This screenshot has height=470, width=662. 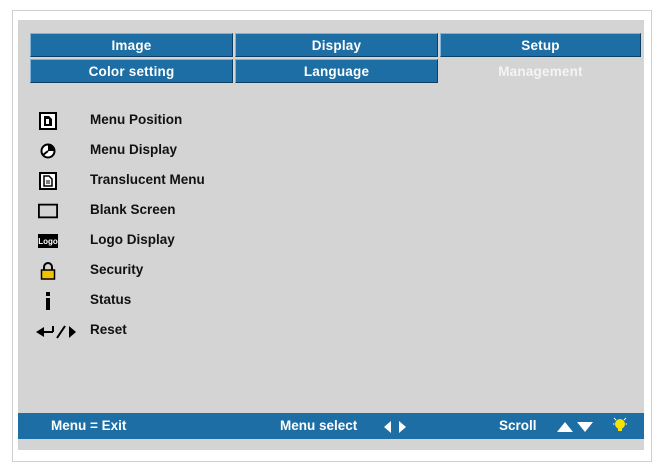 What do you see at coordinates (48, 121) in the screenshot?
I see `menu-position-icon` at bounding box center [48, 121].